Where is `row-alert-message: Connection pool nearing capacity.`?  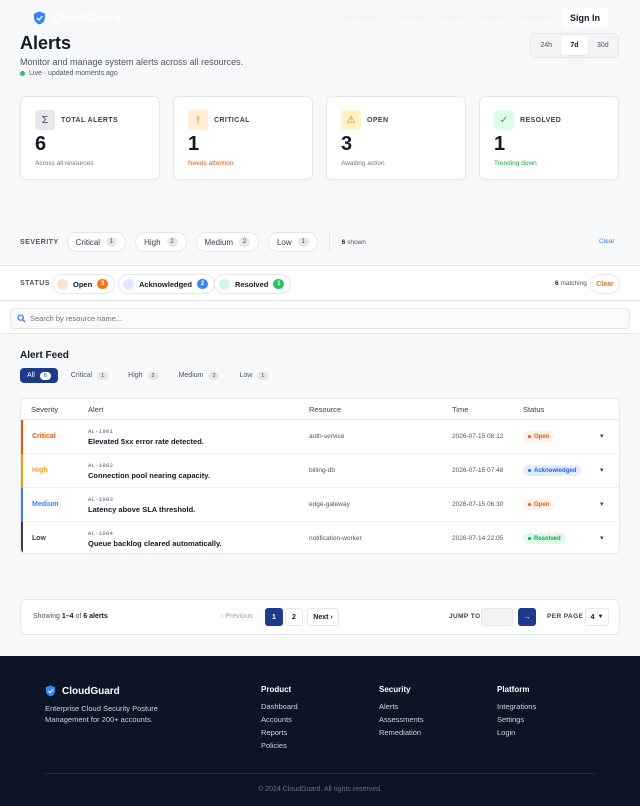
row-alert-message: Connection pool nearing capacity. is located at coordinates (149, 475).